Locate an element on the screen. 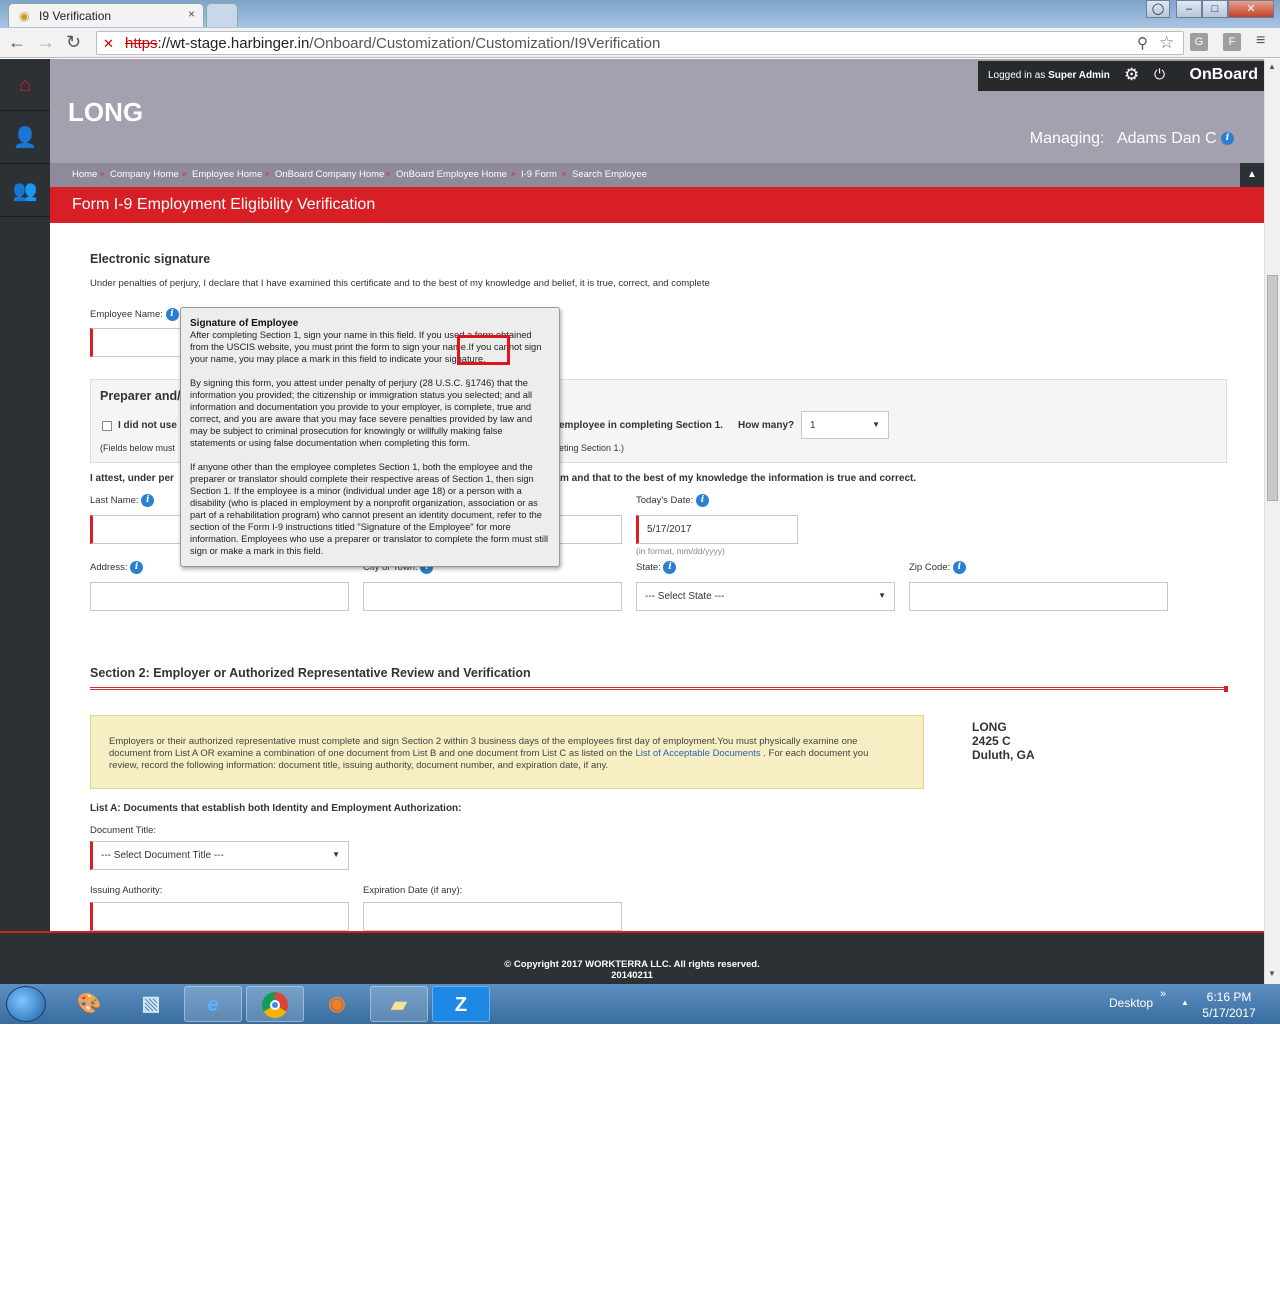 This screenshot has height=1294, width=1280. browser-tab-active: ◉ I9 Verification × is located at coordinates (106, 15).